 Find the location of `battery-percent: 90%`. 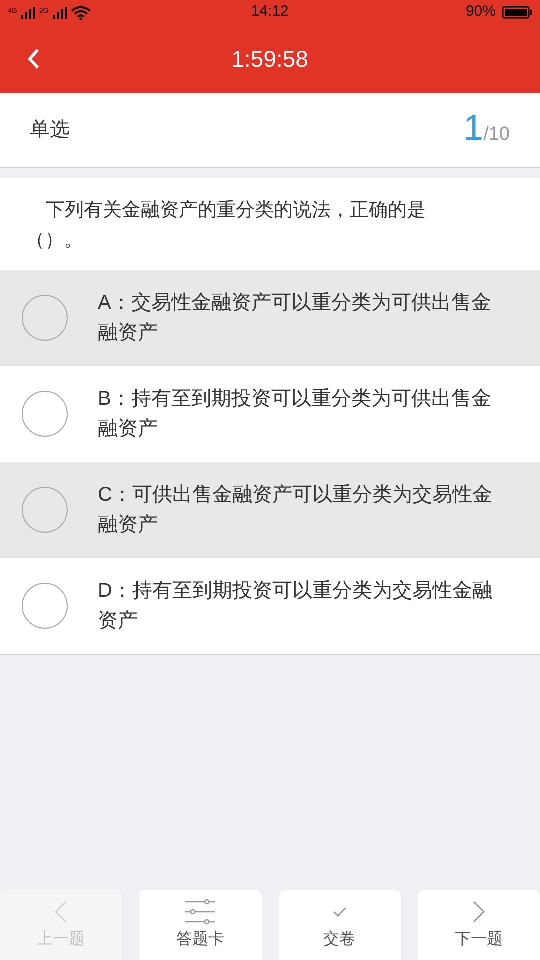

battery-percent: 90% is located at coordinates (481, 12).